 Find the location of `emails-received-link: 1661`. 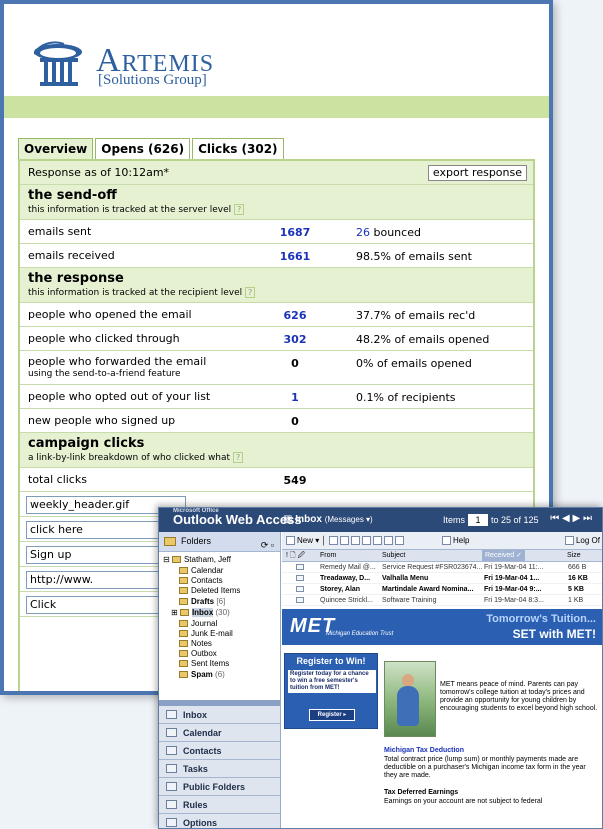

emails-received-link: 1661 is located at coordinates (295, 256).